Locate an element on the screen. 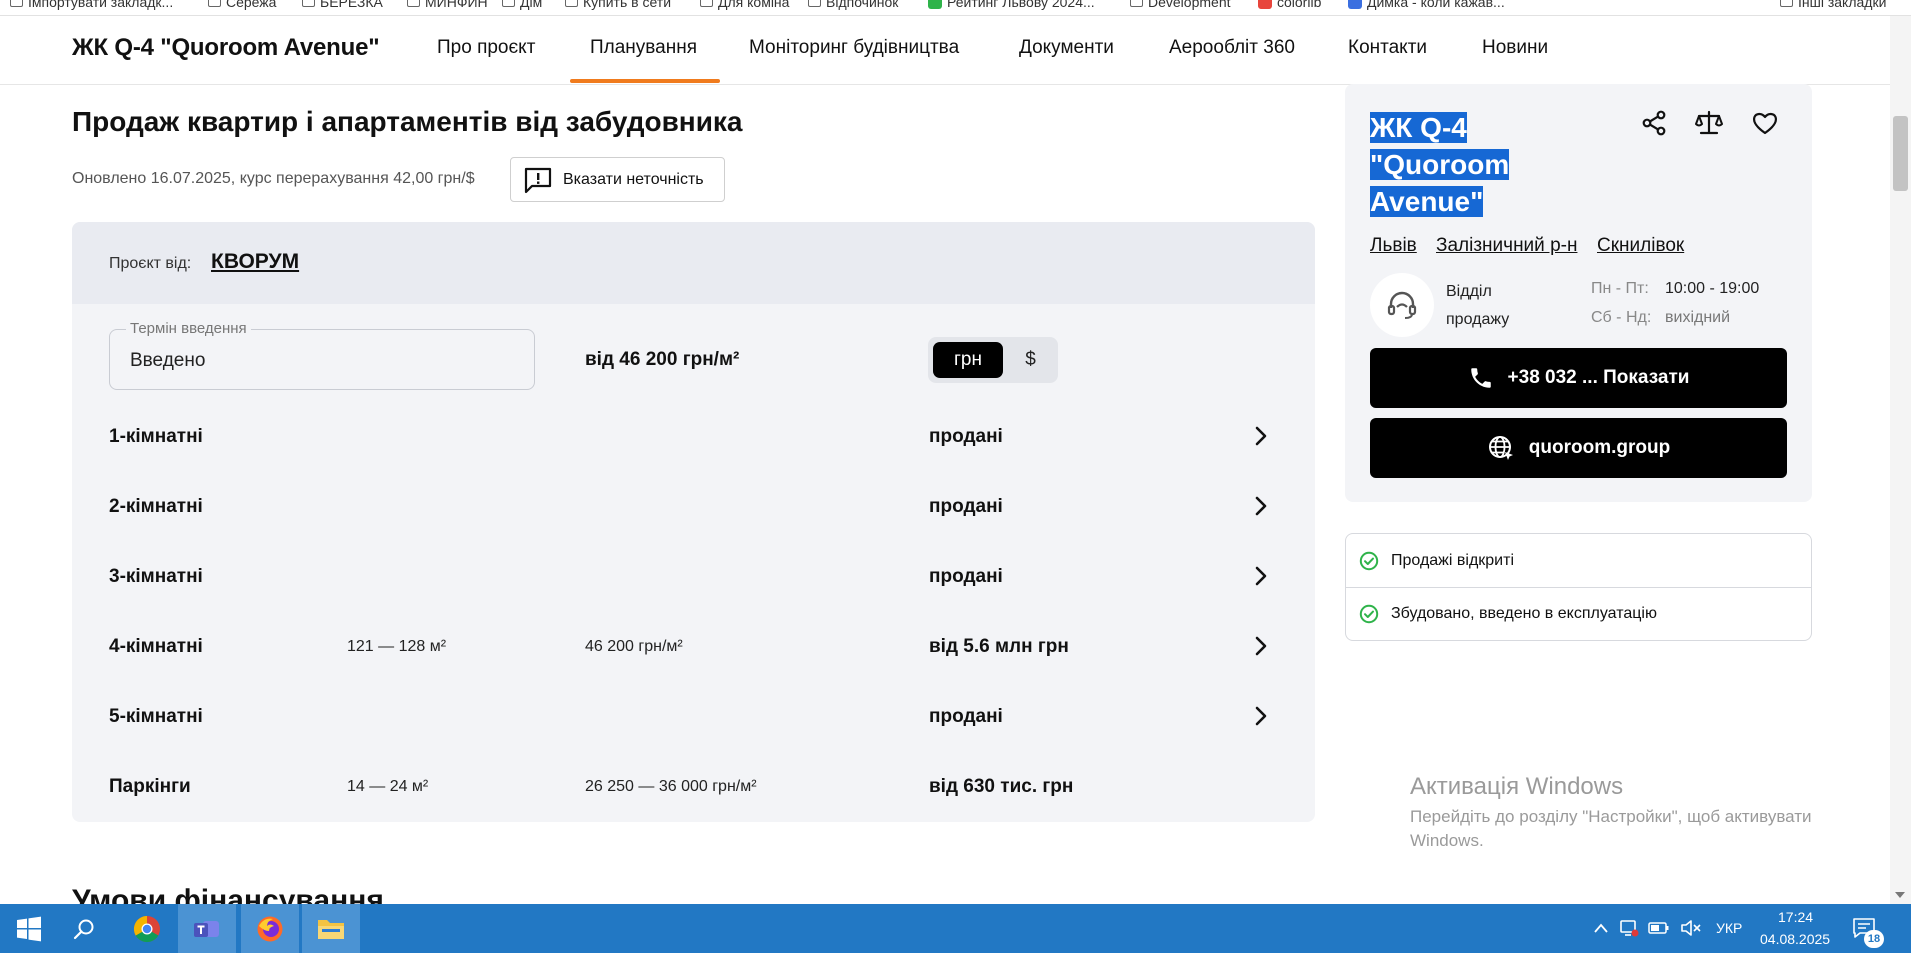 The image size is (1911, 953). teams-icon is located at coordinates (206, 928).